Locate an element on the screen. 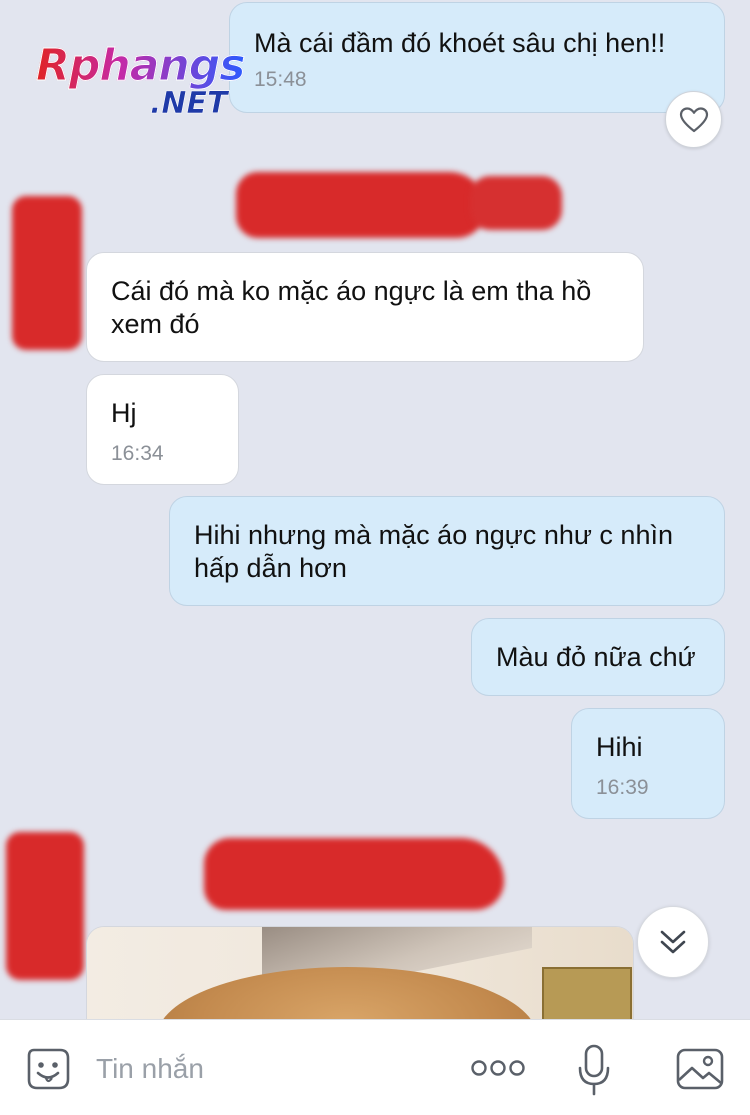 Image resolution: width=750 pixels, height=1115 pixels. microphone-icon is located at coordinates (594, 1070).